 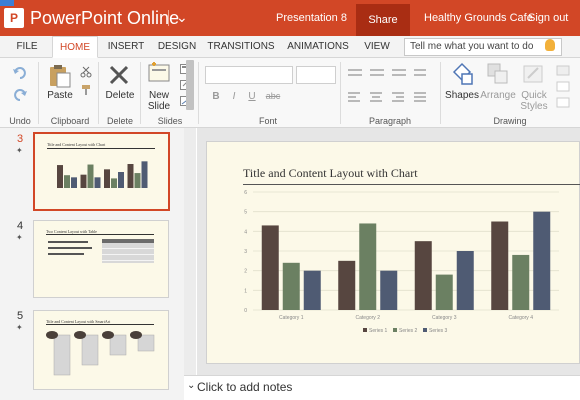 I want to click on title-divider, so click(x=168, y=18).